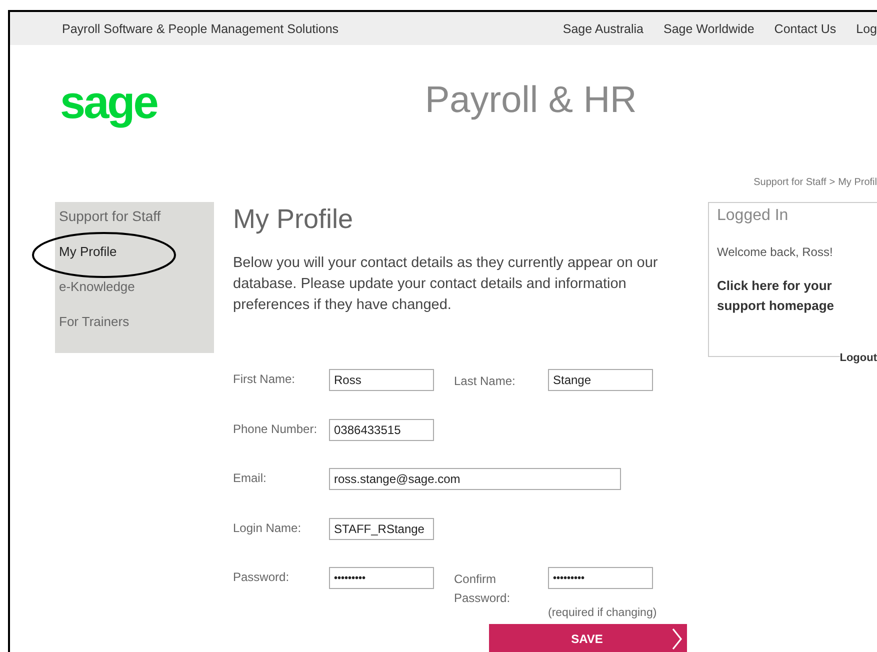  Describe the element at coordinates (775, 252) in the screenshot. I see `welcome-text: Welcome back, Ross!` at that location.